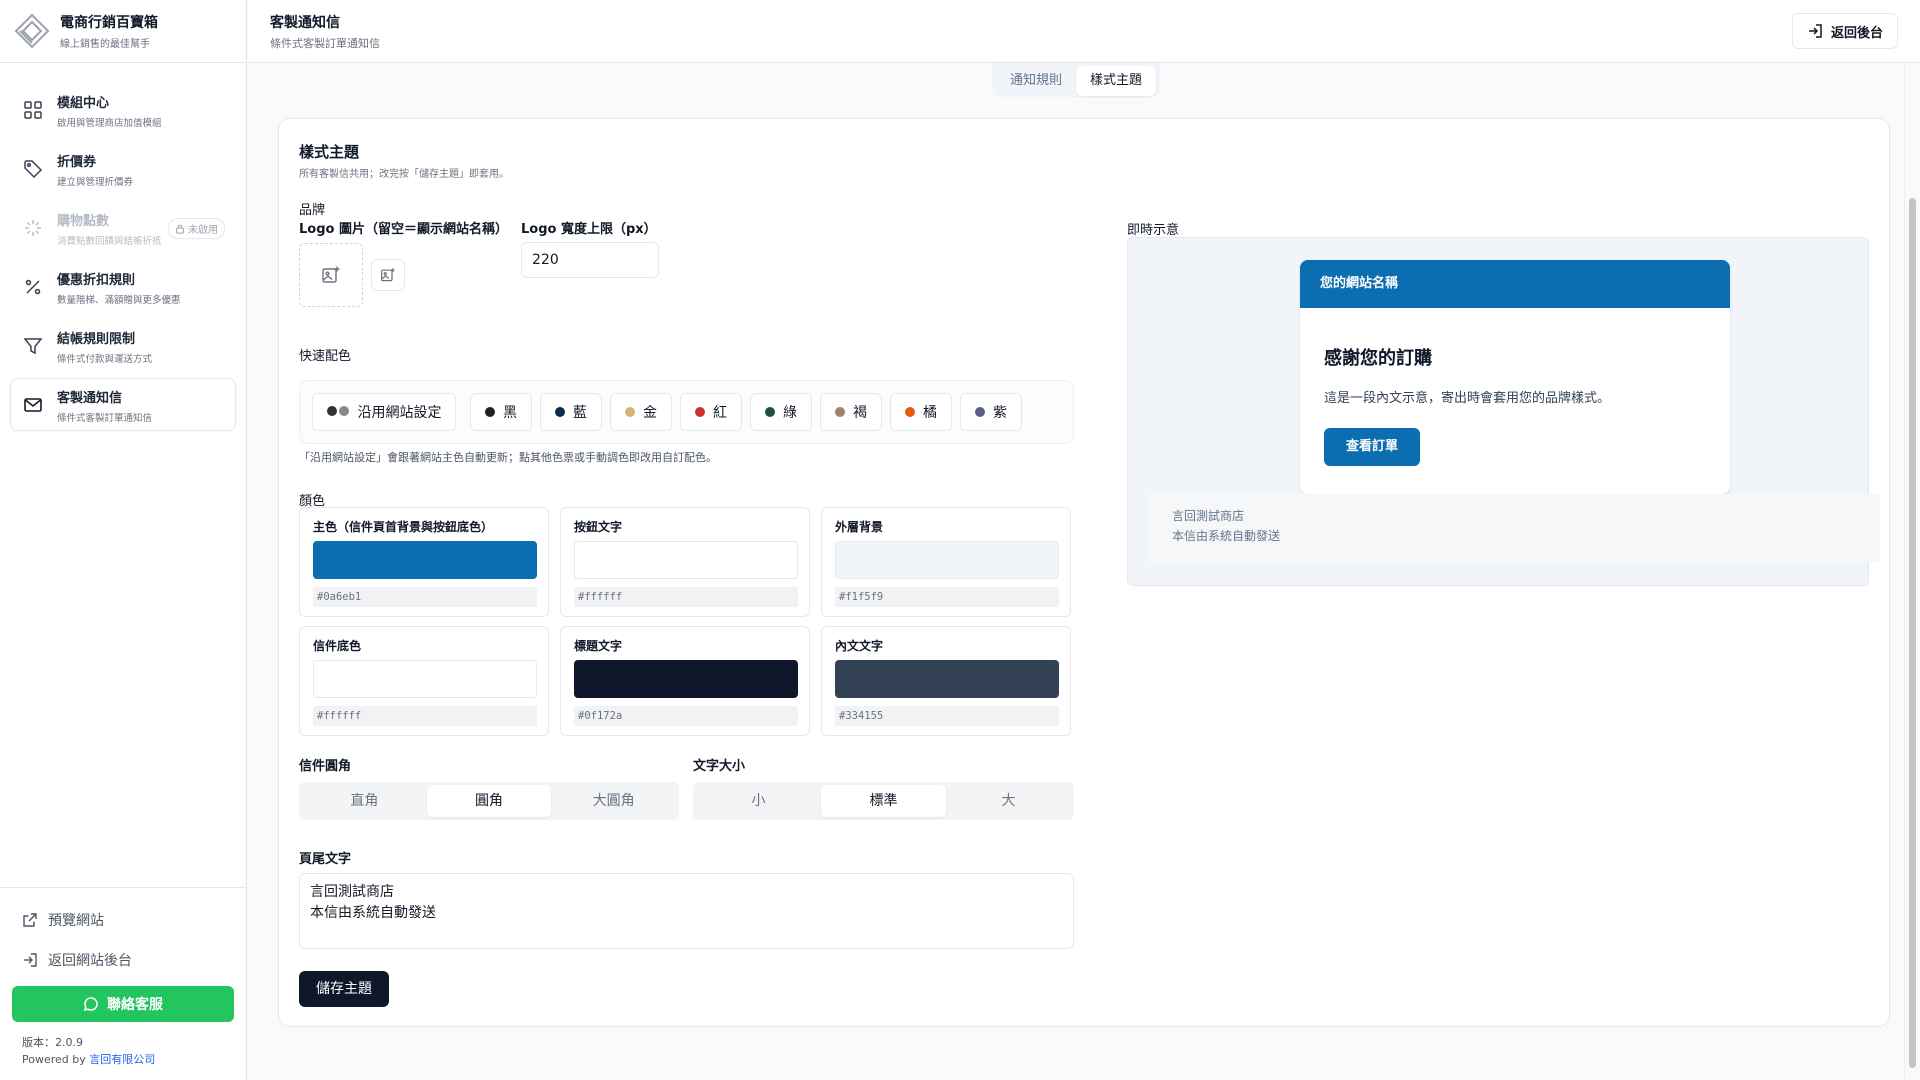 This screenshot has width=1920, height=1080. I want to click on preset-red: 紅, so click(711, 412).